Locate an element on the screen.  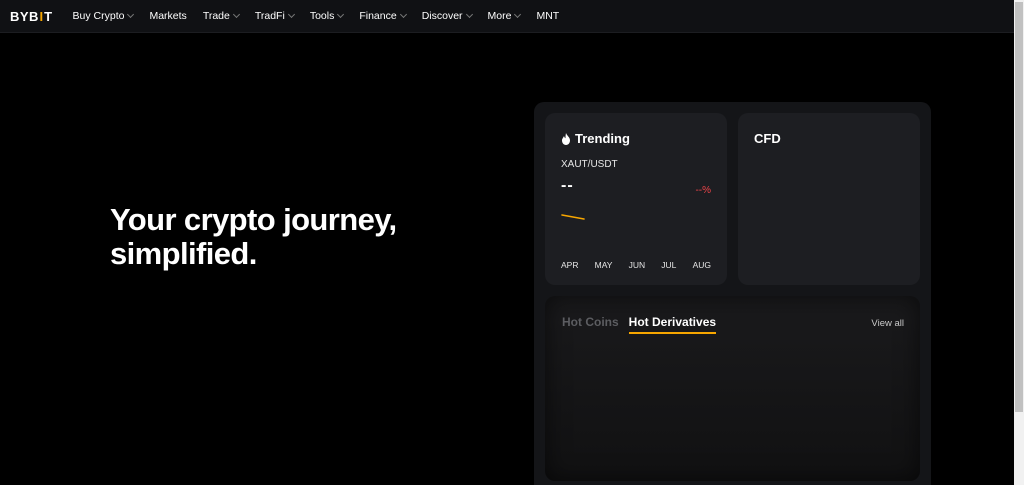
hero-line-1: Your crypto journey, is located at coordinates (253, 219).